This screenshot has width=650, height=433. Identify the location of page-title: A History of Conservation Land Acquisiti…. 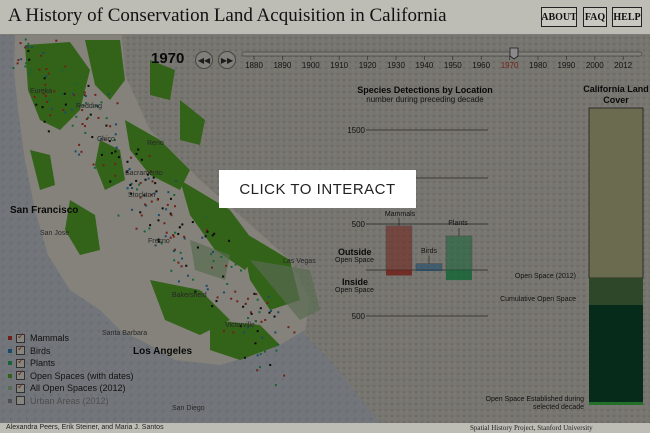
(227, 15).